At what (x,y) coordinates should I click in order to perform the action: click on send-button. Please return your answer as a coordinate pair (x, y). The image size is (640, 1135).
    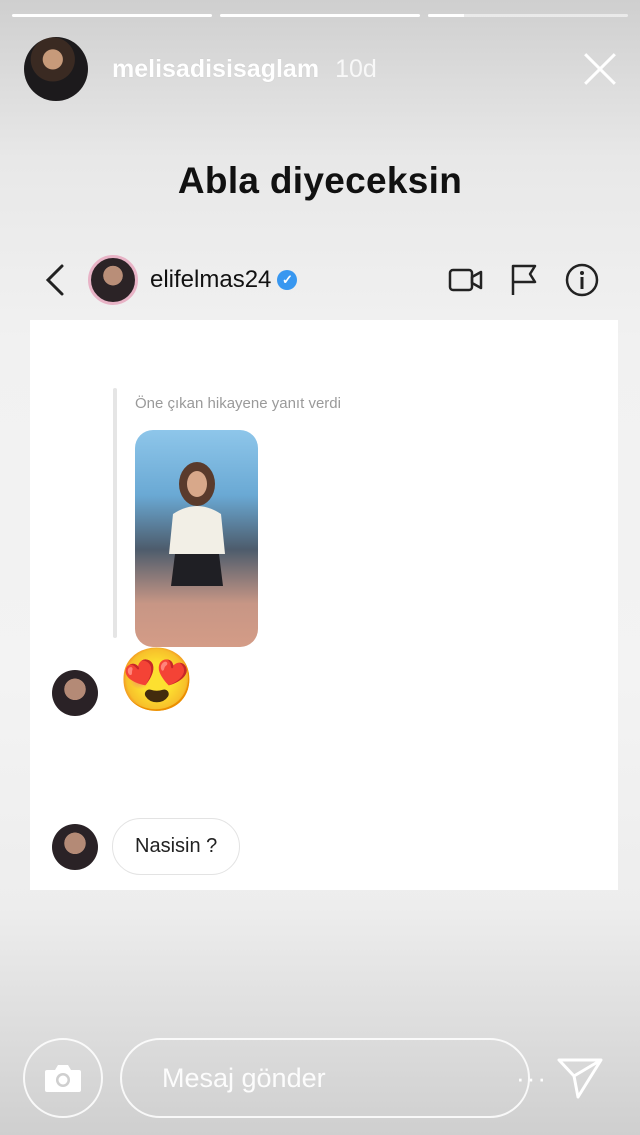
    Looking at the image, I should click on (580, 1078).